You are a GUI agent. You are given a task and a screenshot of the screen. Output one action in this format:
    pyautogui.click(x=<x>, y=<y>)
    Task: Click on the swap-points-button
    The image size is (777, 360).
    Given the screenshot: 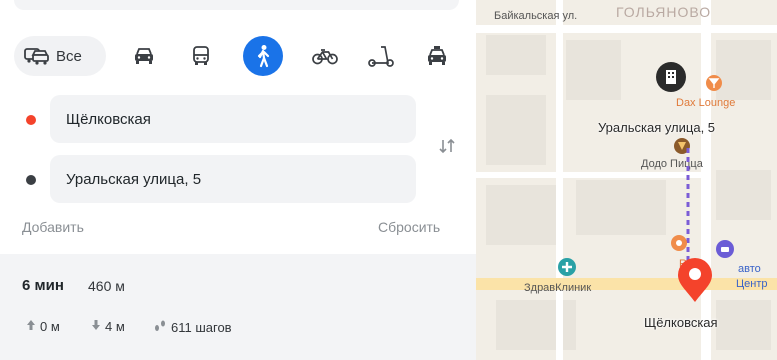 What is the action you would take?
    pyautogui.click(x=447, y=146)
    